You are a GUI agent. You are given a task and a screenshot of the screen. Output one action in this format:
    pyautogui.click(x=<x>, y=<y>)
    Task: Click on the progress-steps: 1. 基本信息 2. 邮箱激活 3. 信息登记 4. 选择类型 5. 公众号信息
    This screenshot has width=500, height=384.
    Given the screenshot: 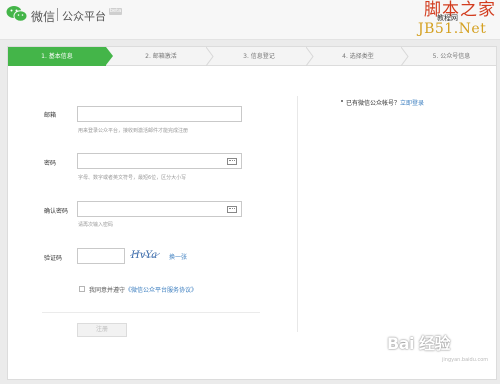 What is the action you would take?
    pyautogui.click(x=252, y=56)
    